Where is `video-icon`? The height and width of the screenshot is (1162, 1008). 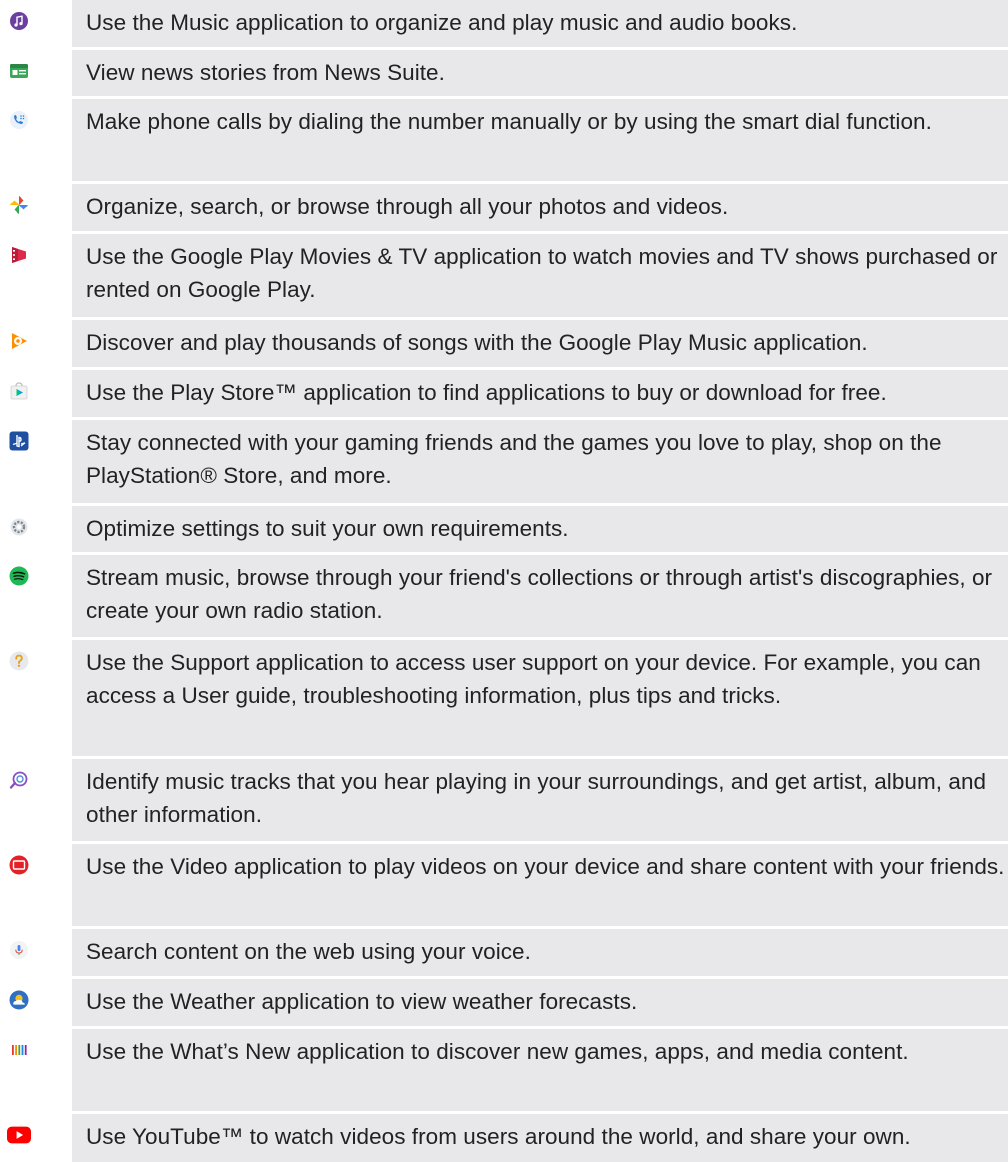 video-icon is located at coordinates (19, 865).